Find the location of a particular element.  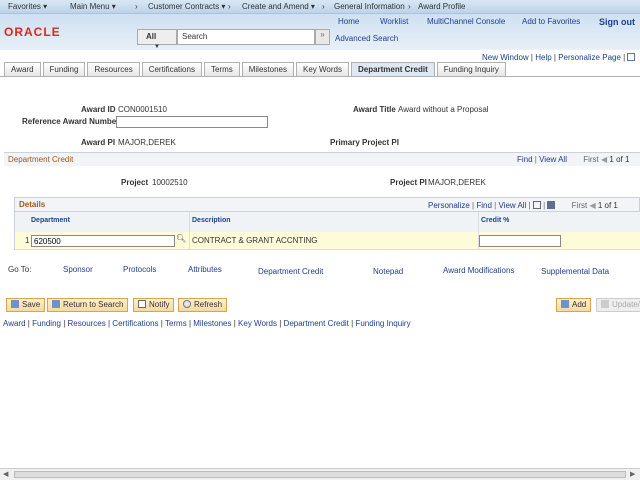

scrollbar-thumb is located at coordinates (320, 474).